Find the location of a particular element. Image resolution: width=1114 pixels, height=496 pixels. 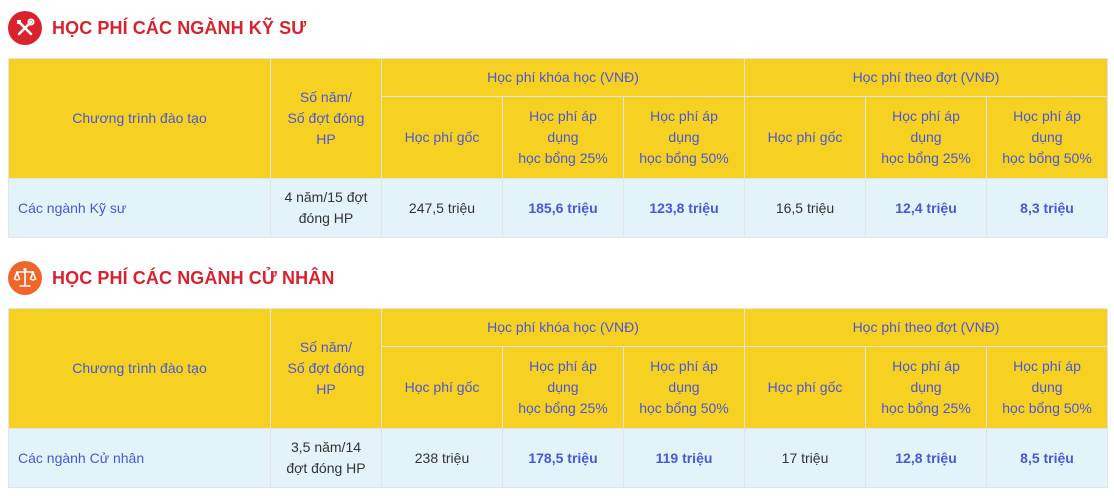

course-50-cell: 119 triệu is located at coordinates (684, 458).